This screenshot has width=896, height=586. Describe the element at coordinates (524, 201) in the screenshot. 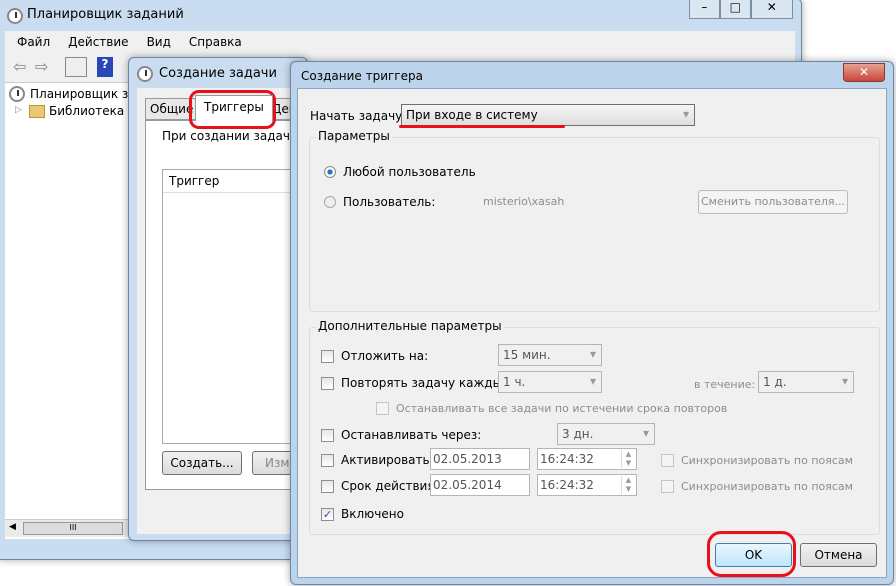

I see `user-value: misterio\xasah` at that location.